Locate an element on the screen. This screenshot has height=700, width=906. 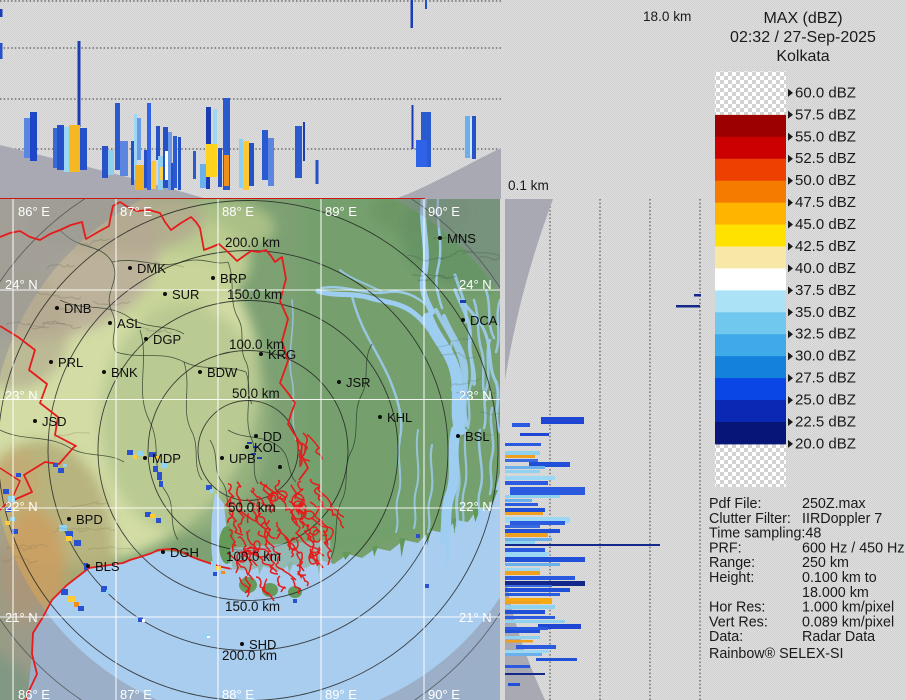
svg-text: Rainbow® SELEX-SI is located at coordinates (776, 654).